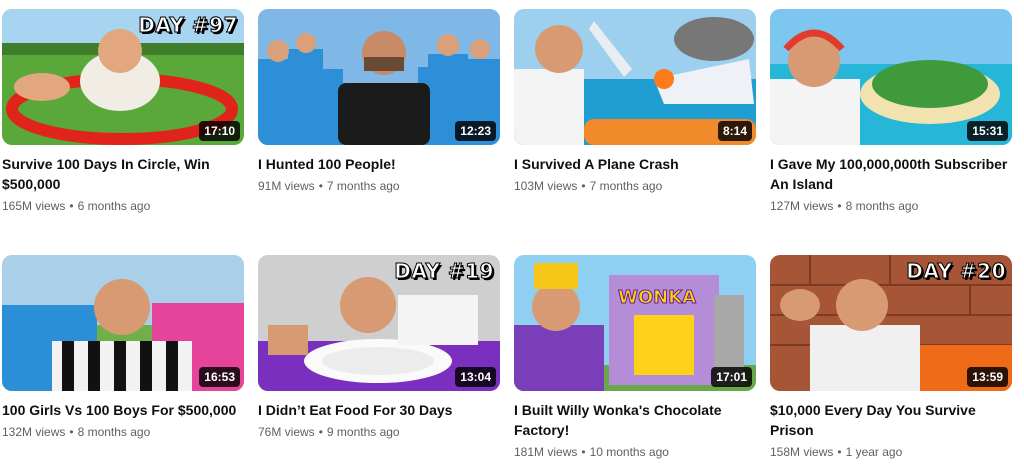 The height and width of the screenshot is (466, 1024). What do you see at coordinates (657, 298) in the screenshot?
I see `wonka-overlay: WONKA` at bounding box center [657, 298].